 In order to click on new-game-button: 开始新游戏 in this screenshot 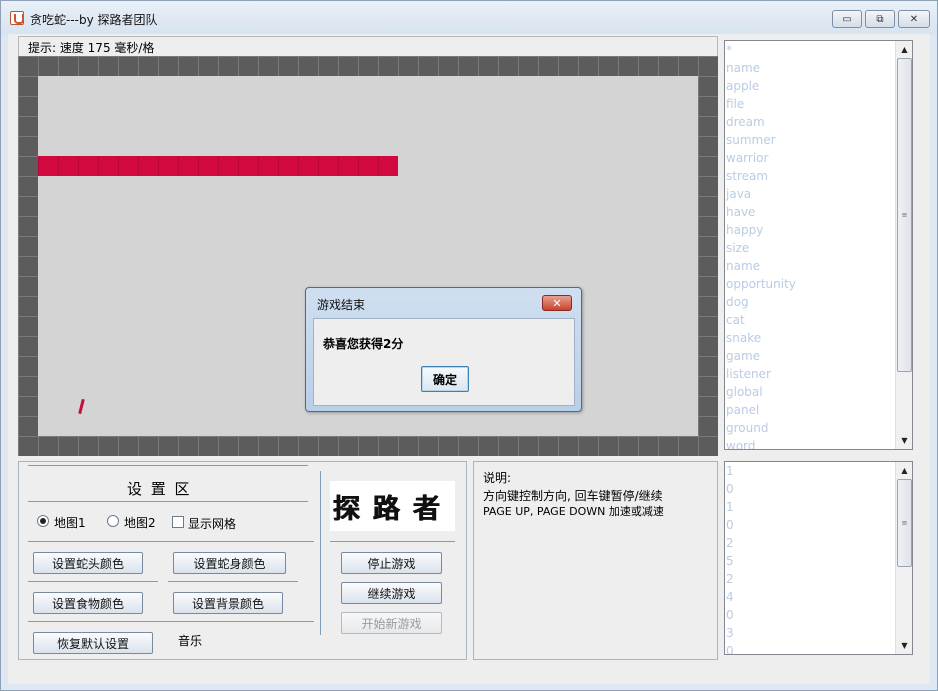, I will do `click(391, 623)`.